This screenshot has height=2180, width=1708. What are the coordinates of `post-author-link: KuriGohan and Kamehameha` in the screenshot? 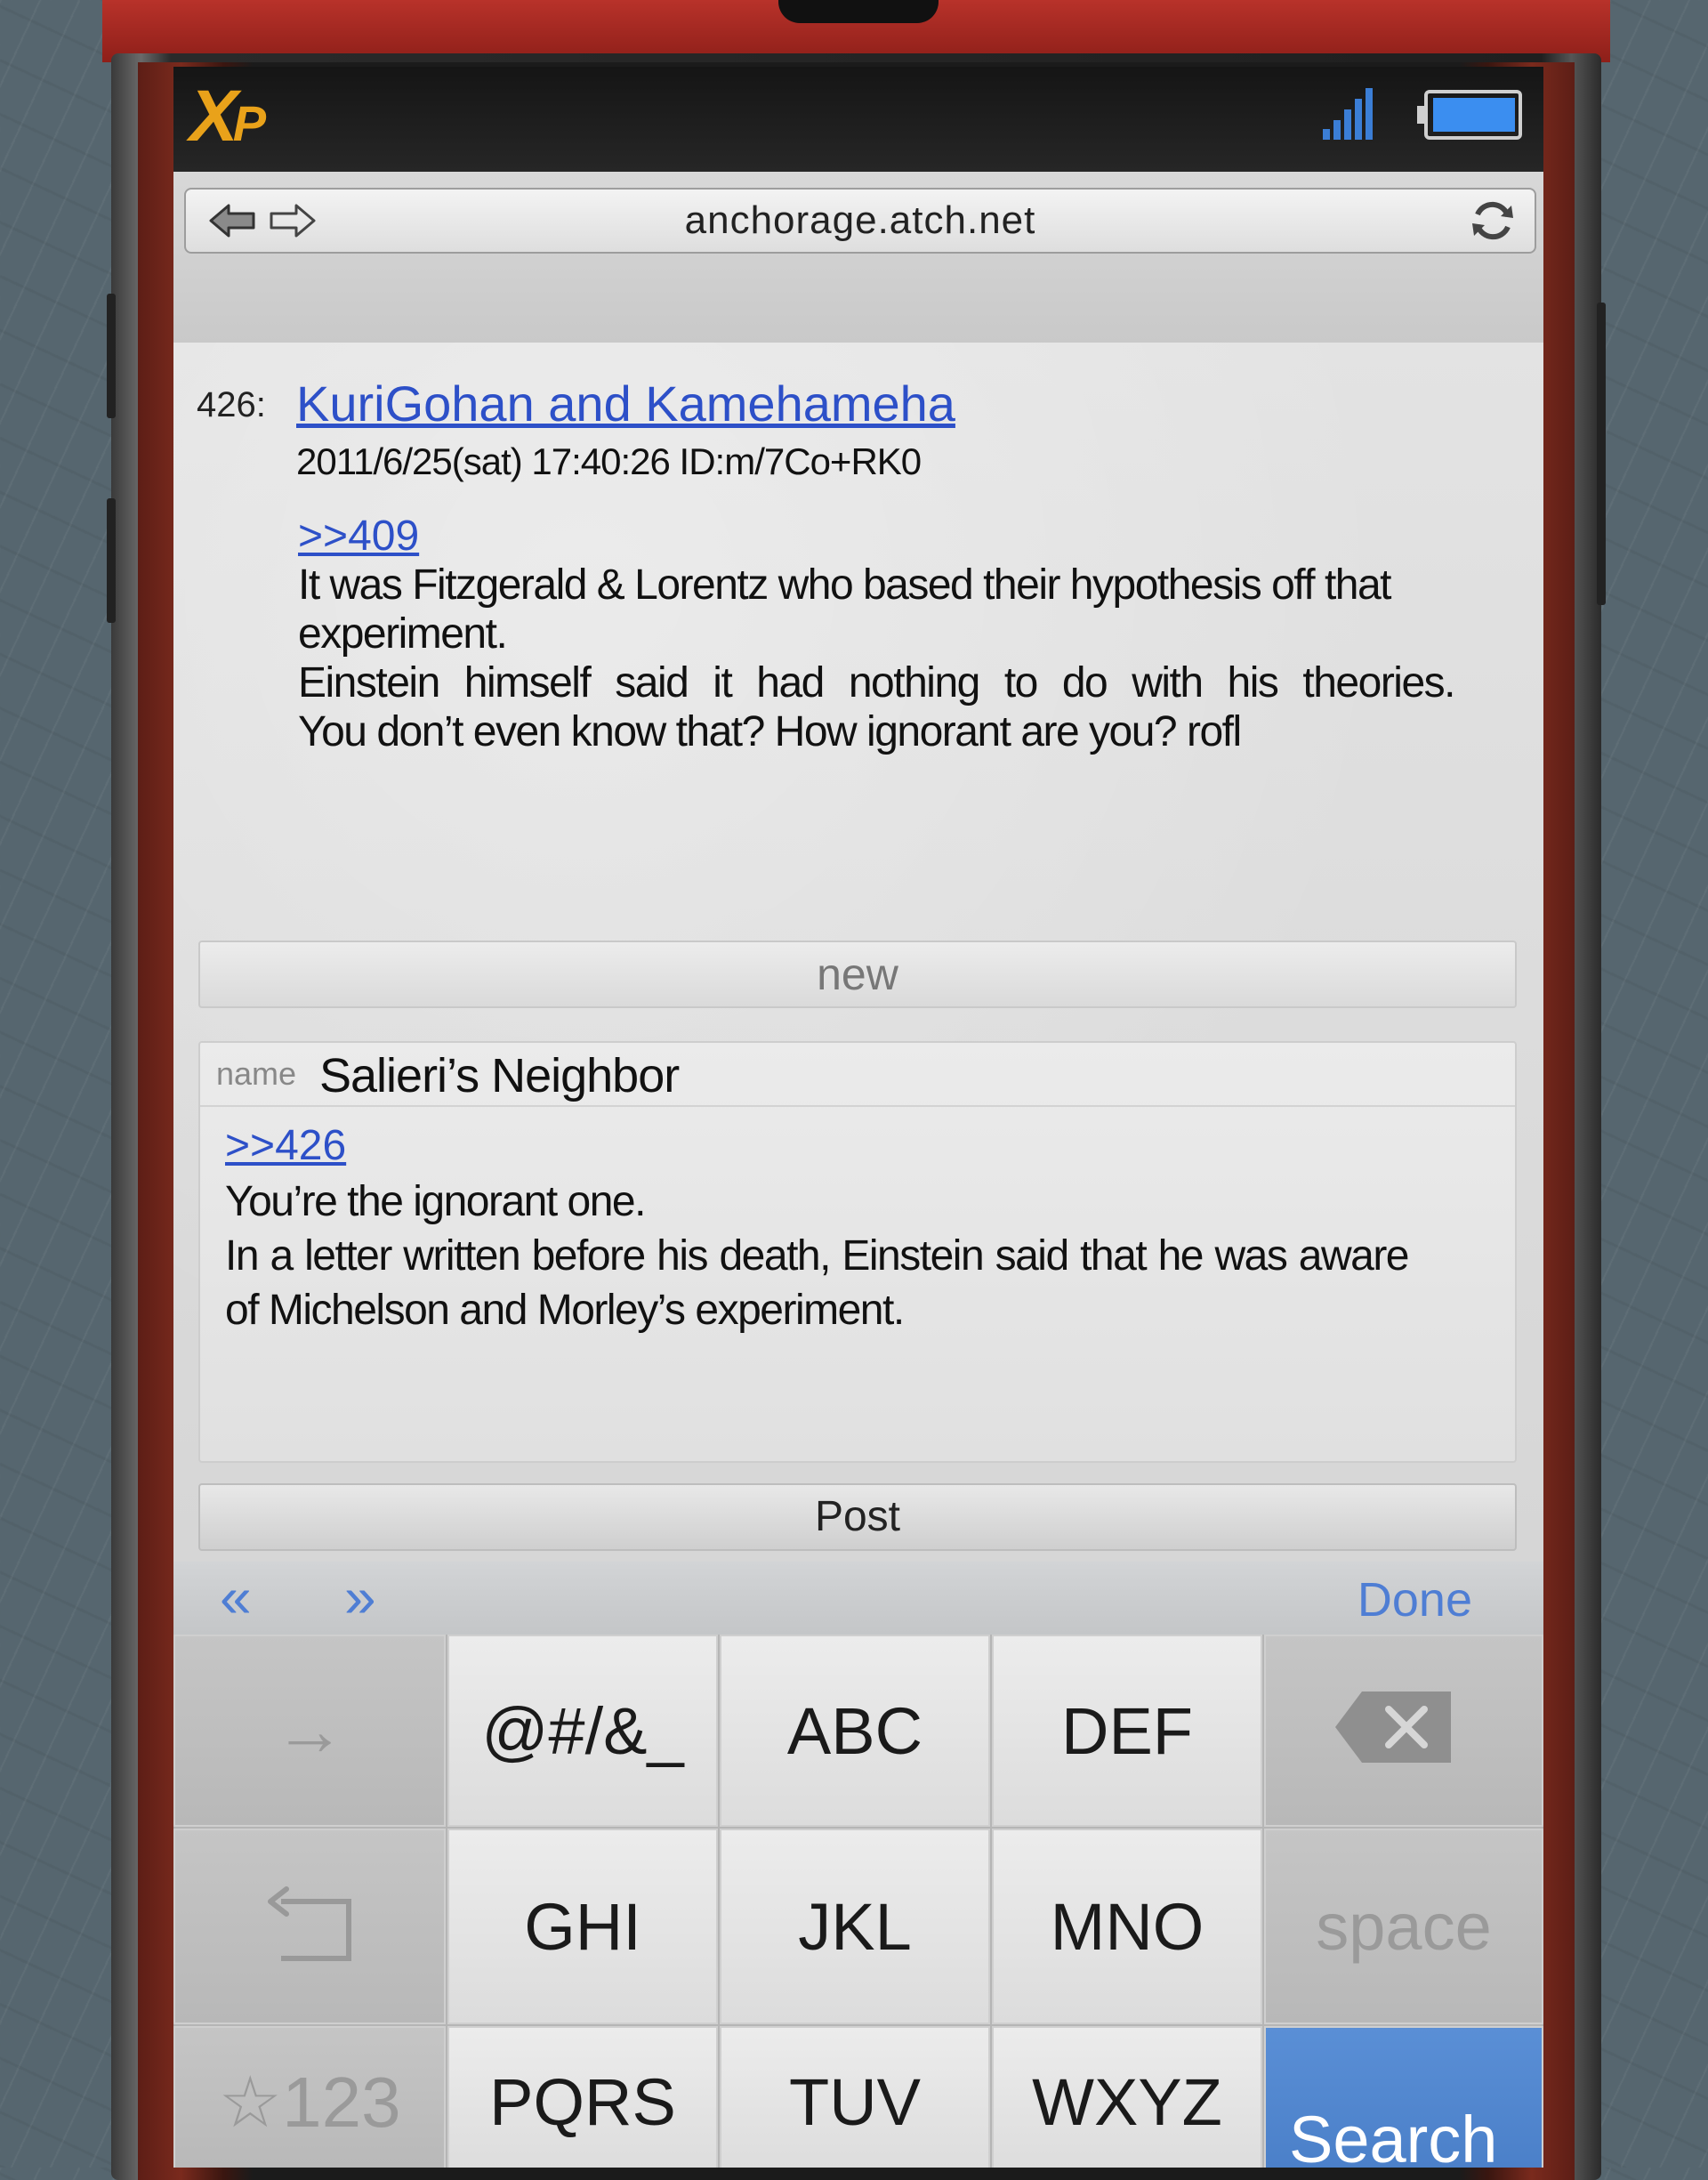 It's located at (625, 403).